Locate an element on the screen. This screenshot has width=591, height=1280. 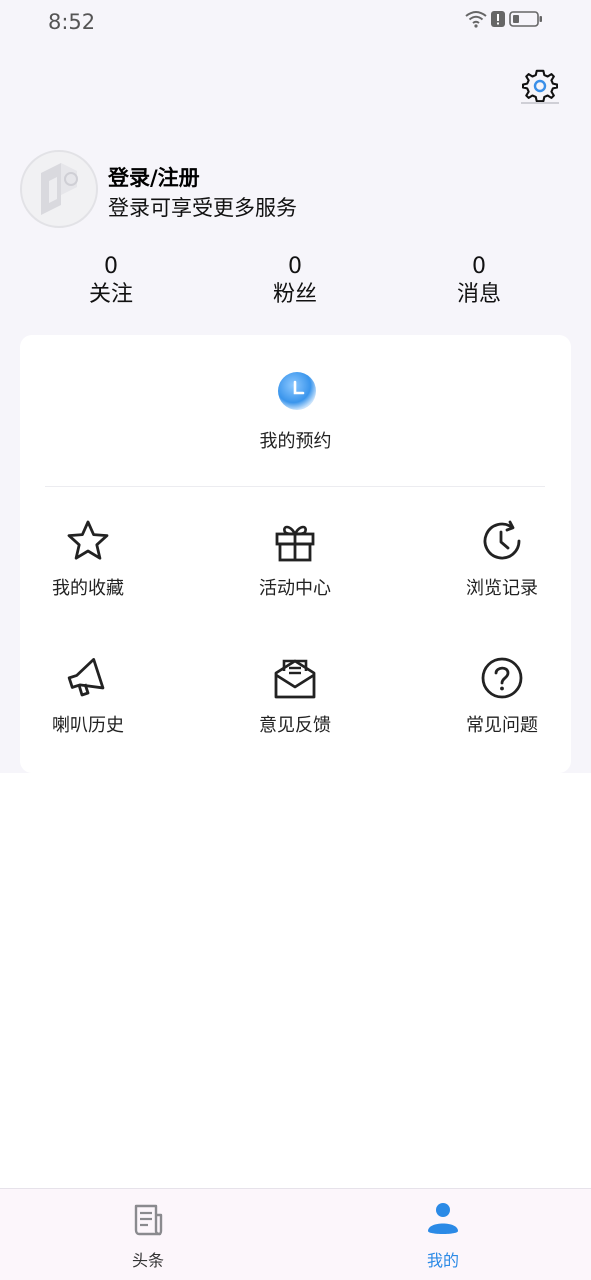
star-icon is located at coordinates (88, 540).